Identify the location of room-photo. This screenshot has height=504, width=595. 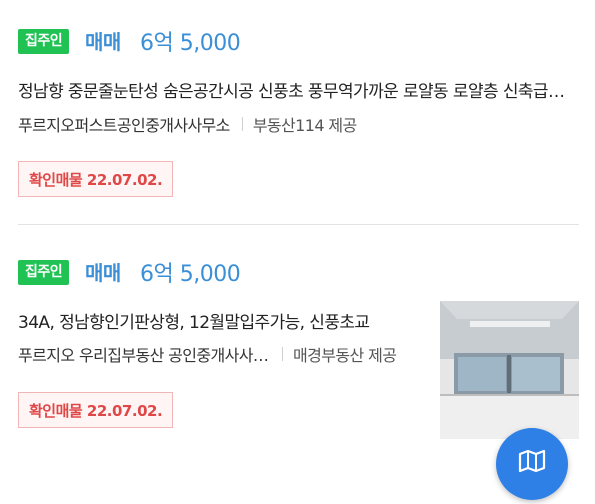
(509, 370).